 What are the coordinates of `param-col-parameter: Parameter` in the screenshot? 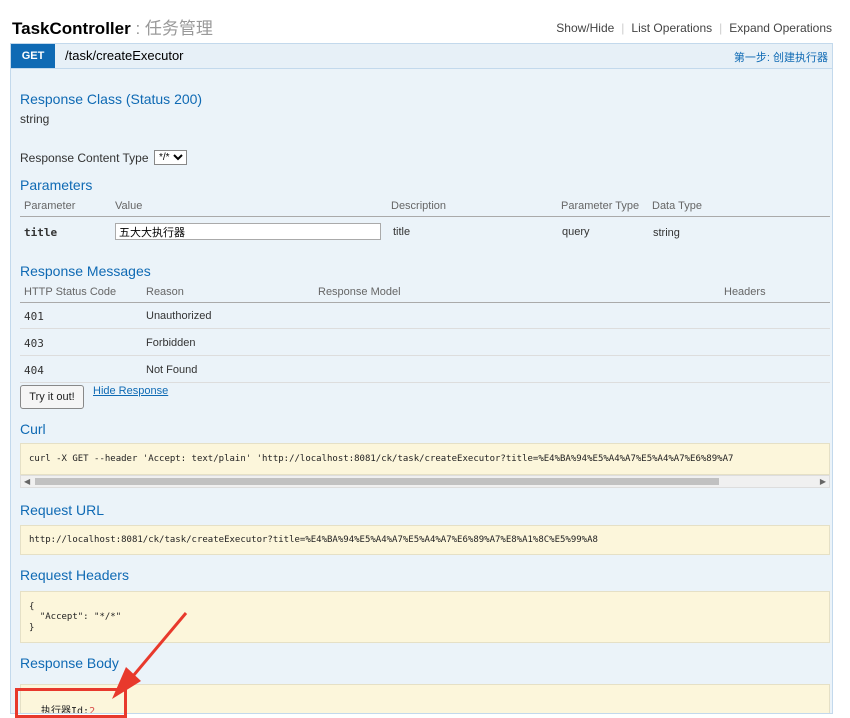 It's located at (50, 206).